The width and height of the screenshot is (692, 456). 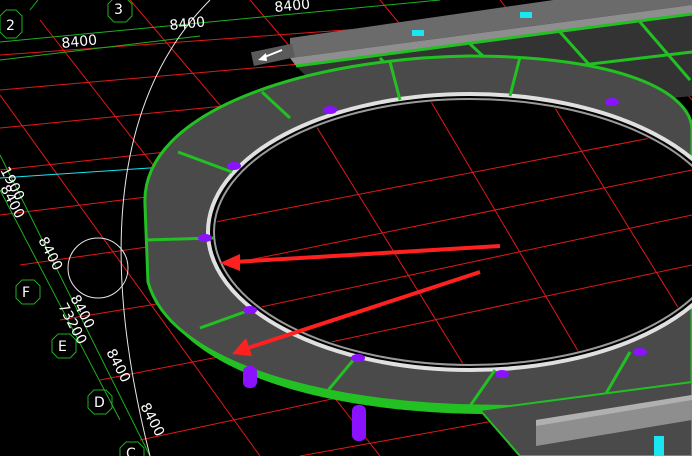 What do you see at coordinates (26, 293) in the screenshot?
I see `svg-text: F` at bounding box center [26, 293].